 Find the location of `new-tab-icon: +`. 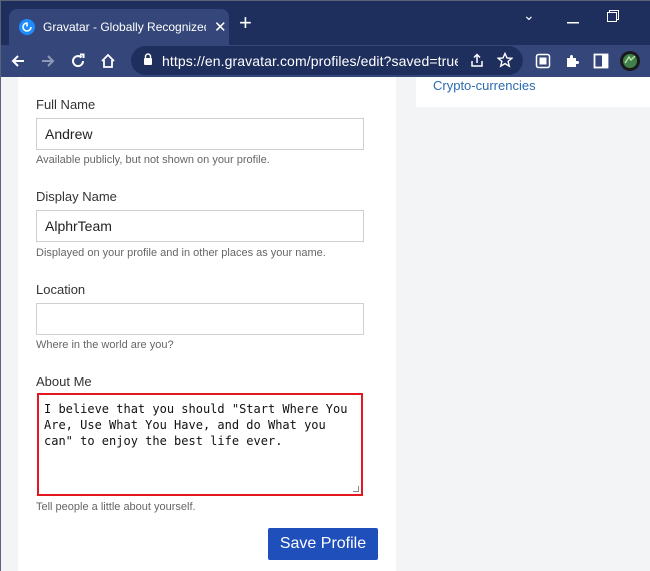

new-tab-icon: + is located at coordinates (245, 23).